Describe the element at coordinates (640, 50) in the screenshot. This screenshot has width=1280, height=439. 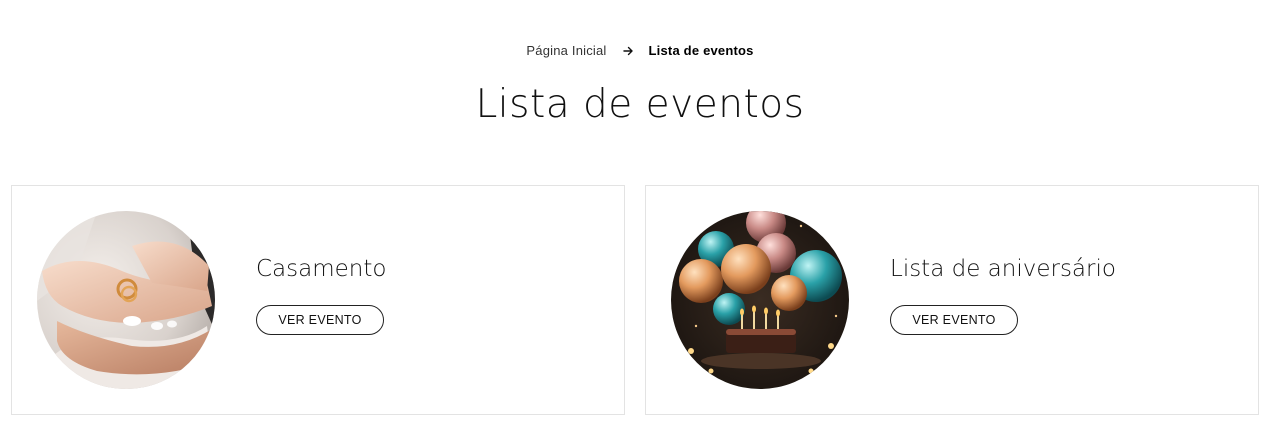
I see `breadcrumb: Página Inicial Lista de eventos` at that location.